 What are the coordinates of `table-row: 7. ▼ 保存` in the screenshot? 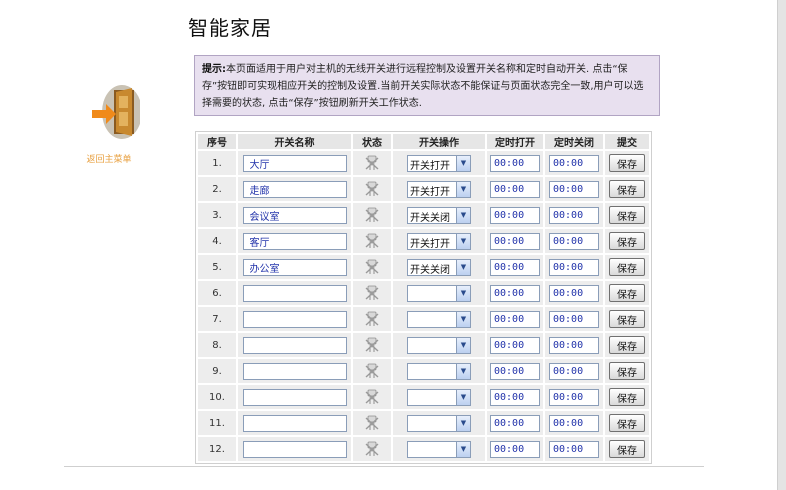 It's located at (423, 319).